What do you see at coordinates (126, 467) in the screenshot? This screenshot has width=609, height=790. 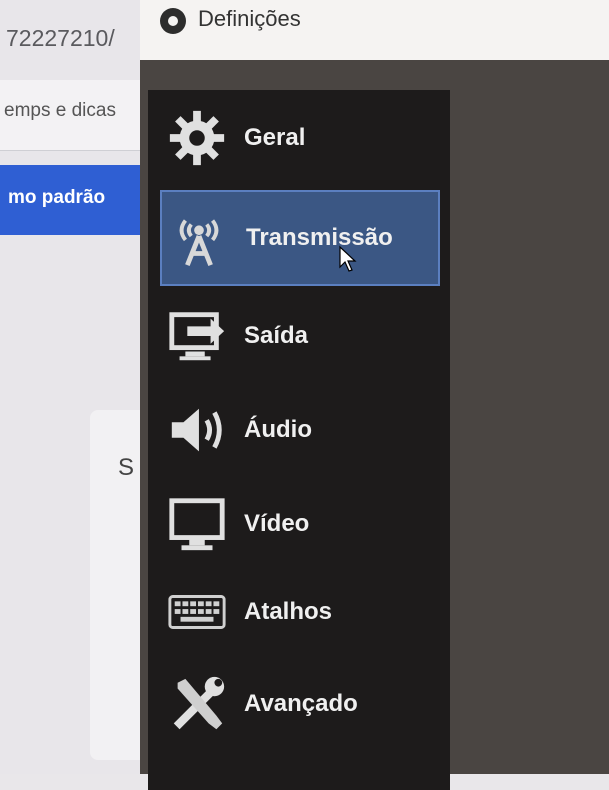 I see `background-panel-letter: S` at bounding box center [126, 467].